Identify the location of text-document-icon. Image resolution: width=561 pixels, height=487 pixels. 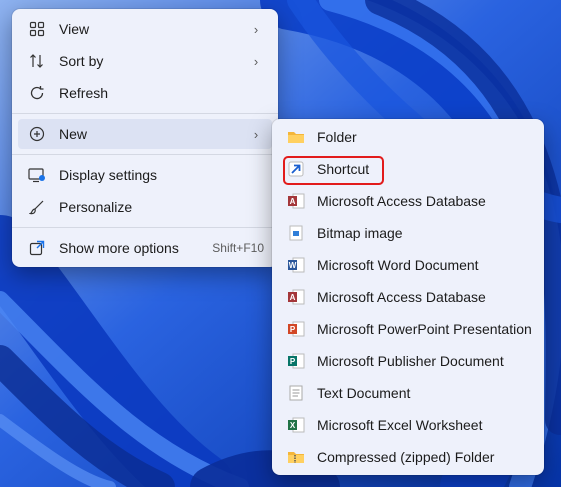
(296, 393).